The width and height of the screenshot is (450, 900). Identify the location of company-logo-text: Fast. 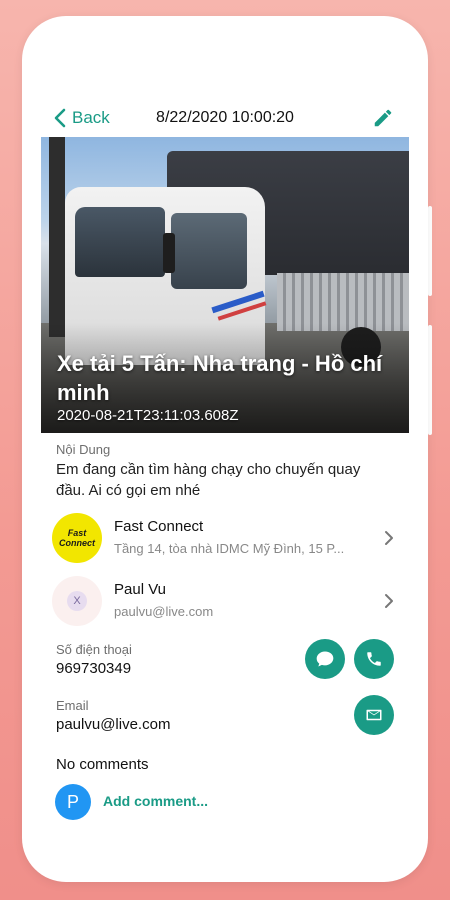
(77, 533).